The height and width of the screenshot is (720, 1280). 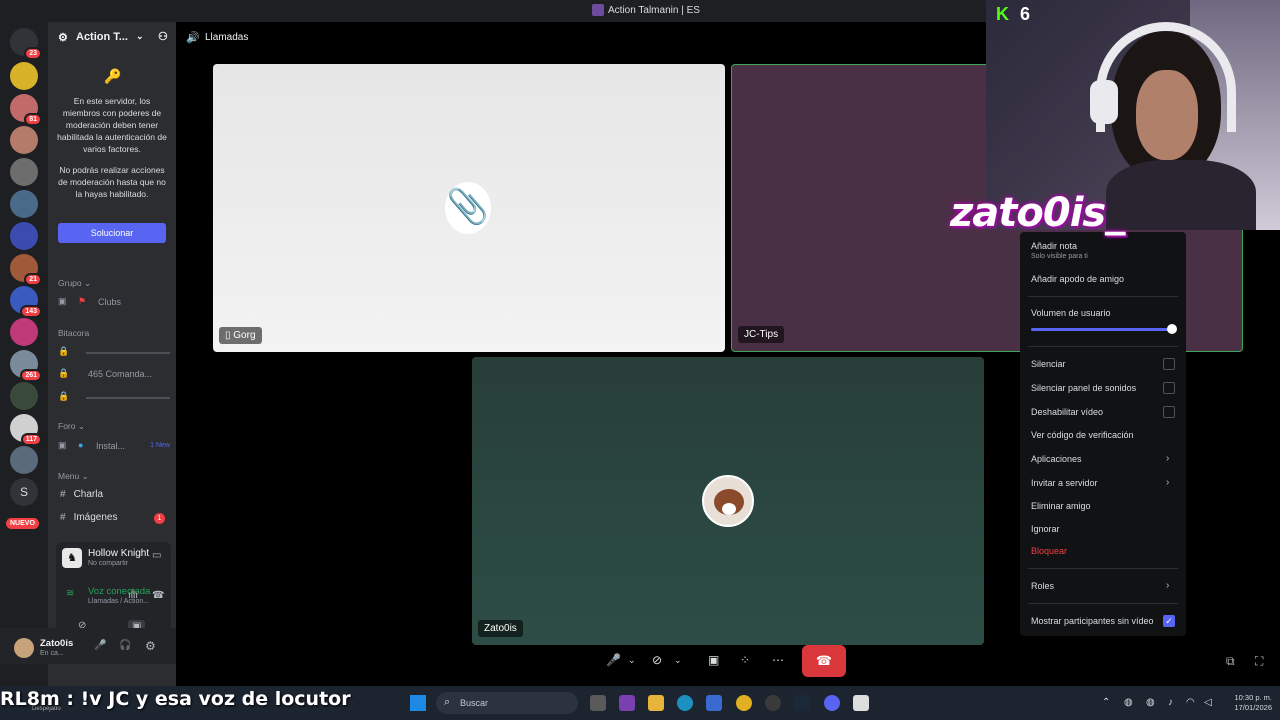 What do you see at coordinates (507, 703) in the screenshot?
I see `taskbar-search: ⌕ Buscar` at bounding box center [507, 703].